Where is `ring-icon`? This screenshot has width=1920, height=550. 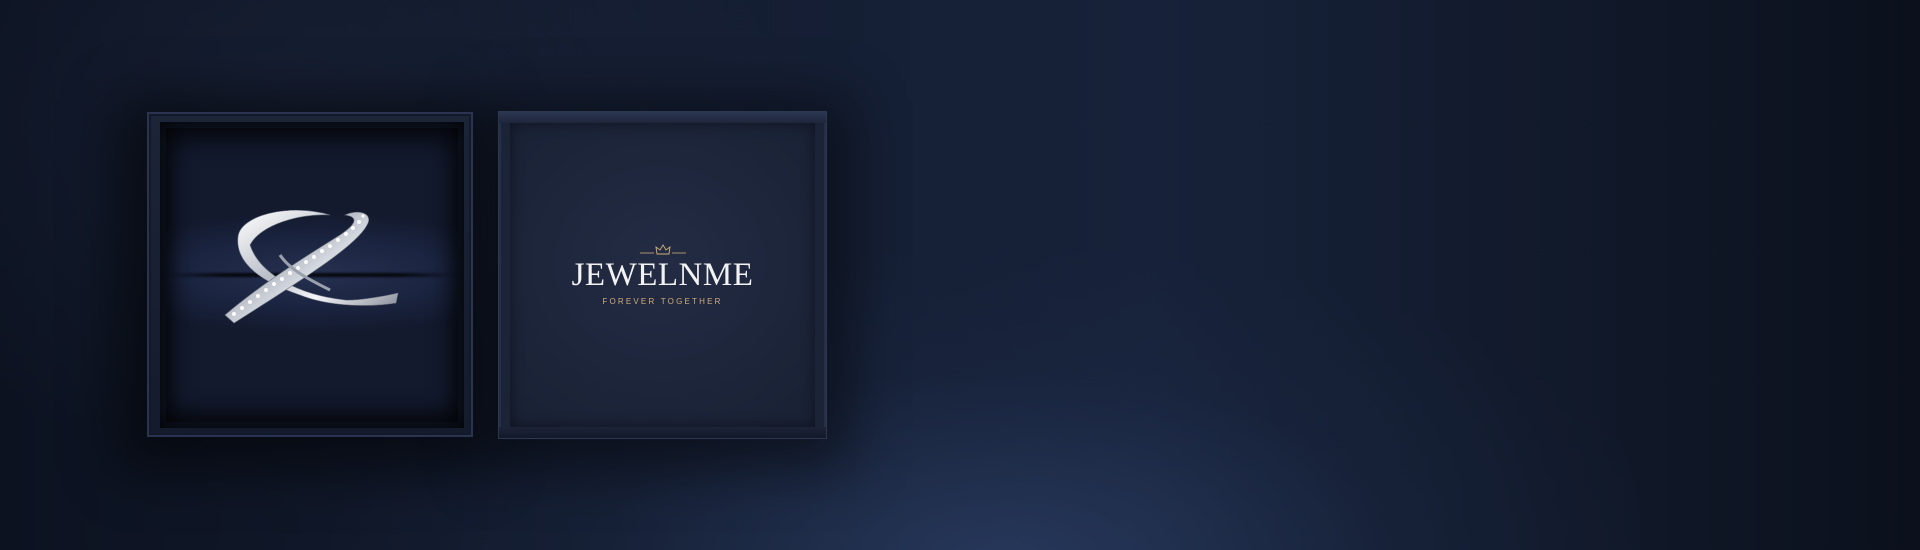 ring-icon is located at coordinates (311, 266).